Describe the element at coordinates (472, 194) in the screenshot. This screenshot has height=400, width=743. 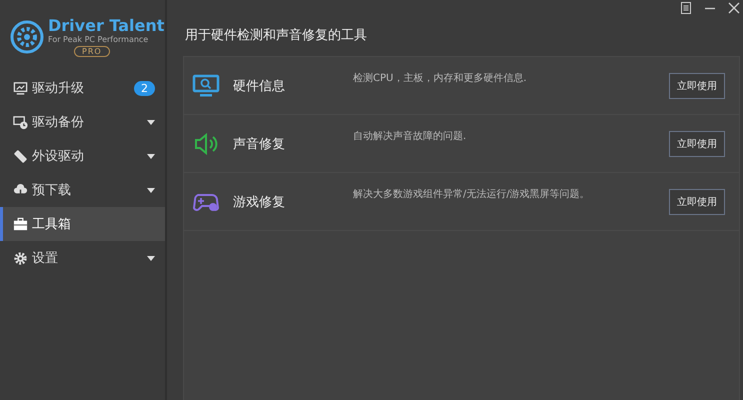
I see `tool-description: 解决大多数游戏组件异常/无法运行/游戏黑屏等问题。` at that location.